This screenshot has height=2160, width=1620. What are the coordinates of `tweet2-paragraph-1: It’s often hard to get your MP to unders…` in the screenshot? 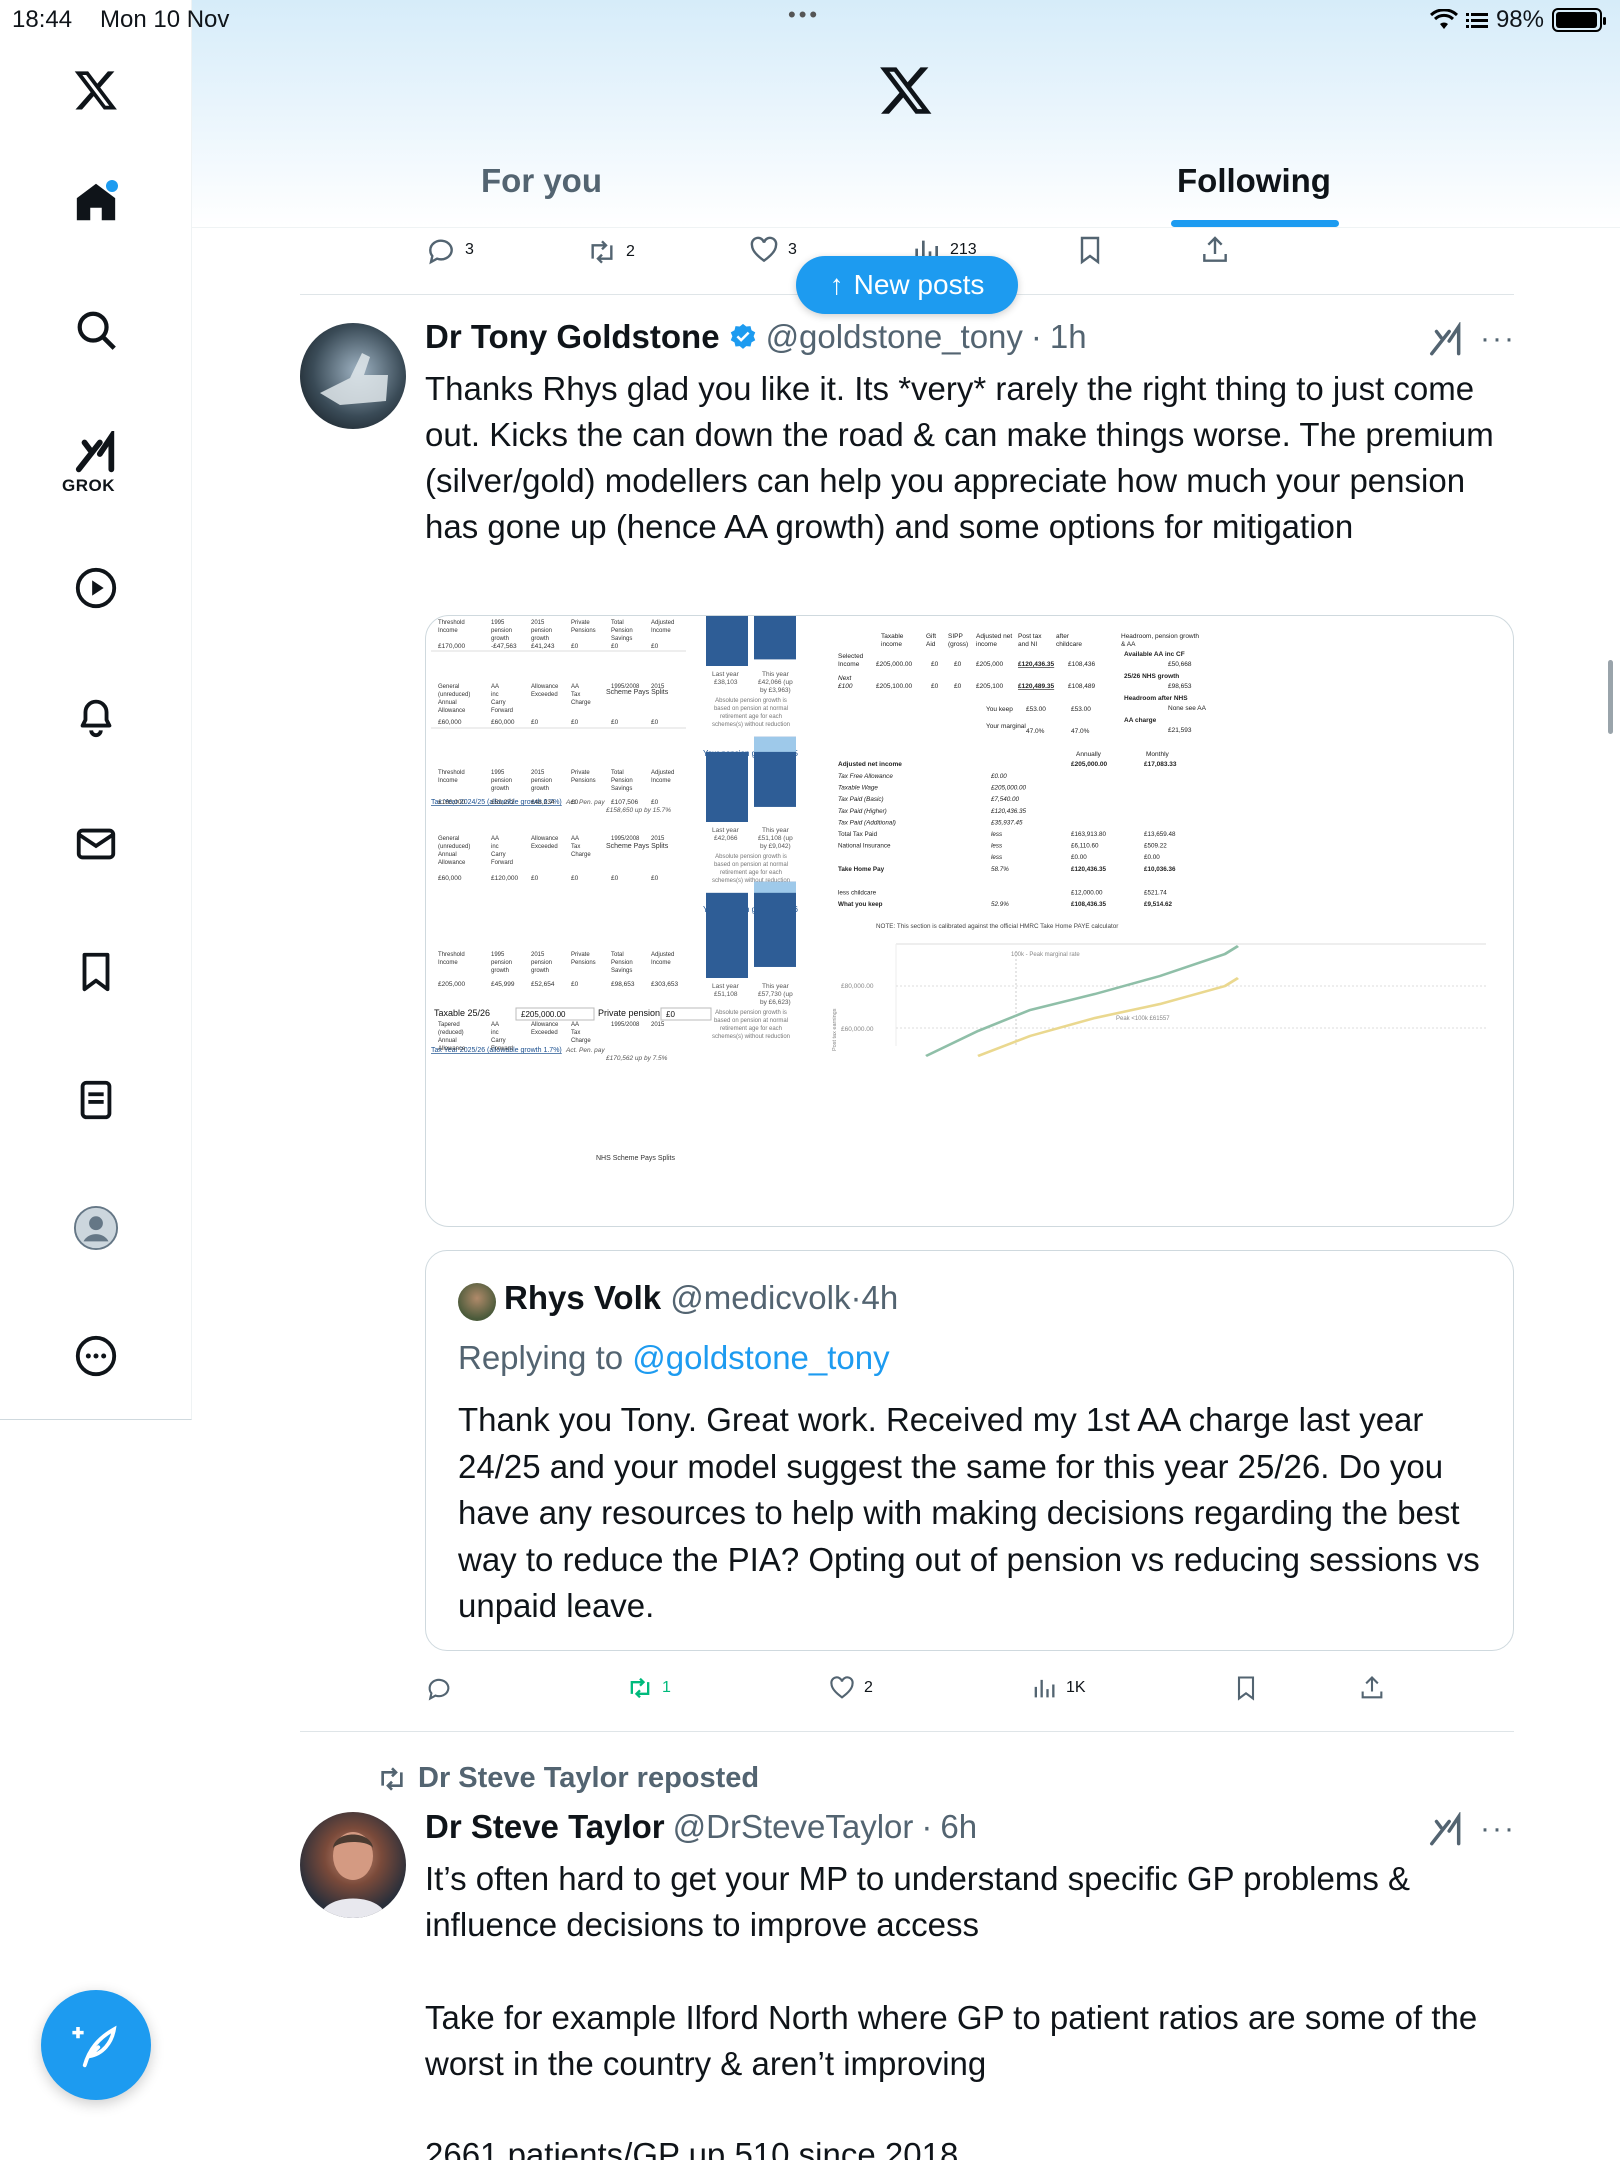 It's located at (918, 1901).